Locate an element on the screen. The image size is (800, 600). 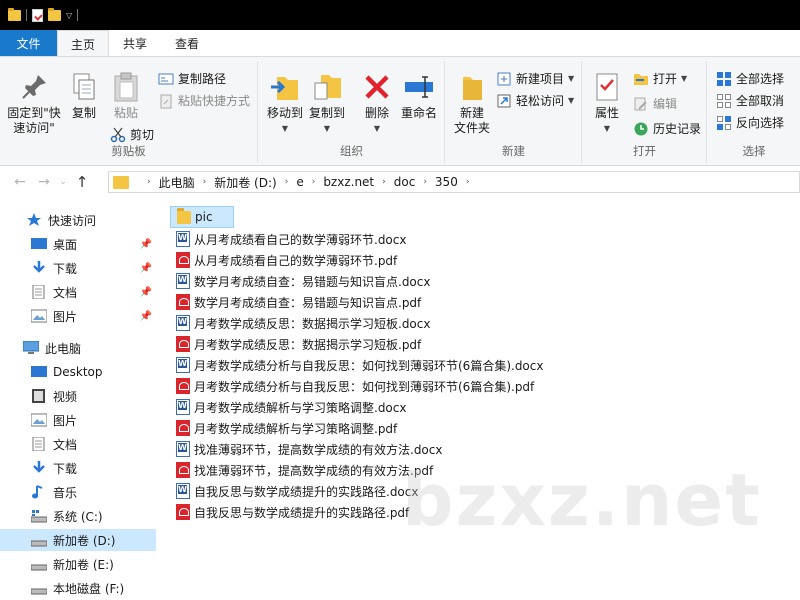
ribbon-tabs: 文件 主页 共享 查看 is located at coordinates (400, 43).